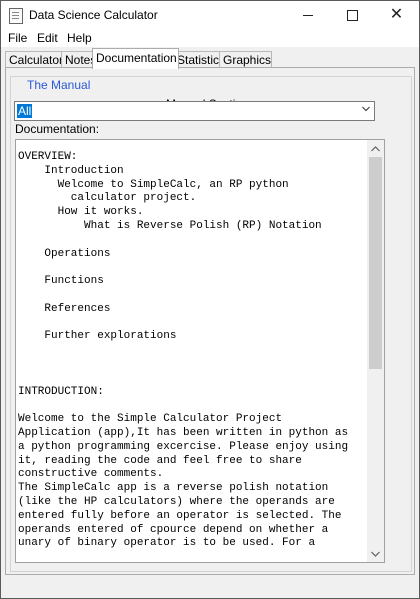  I want to click on scroll-down-button, so click(375, 553).